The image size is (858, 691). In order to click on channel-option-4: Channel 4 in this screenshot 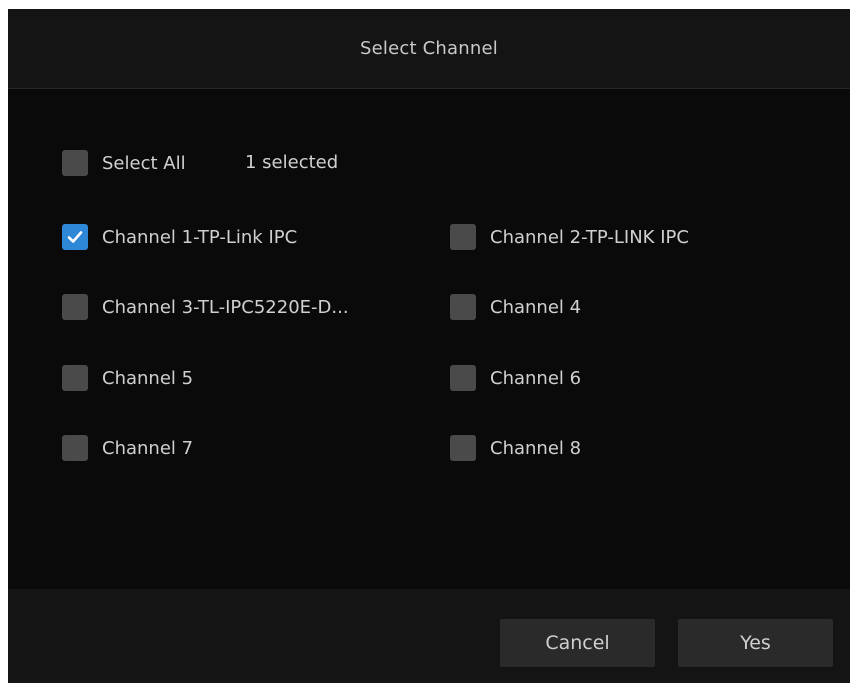, I will do `click(515, 307)`.